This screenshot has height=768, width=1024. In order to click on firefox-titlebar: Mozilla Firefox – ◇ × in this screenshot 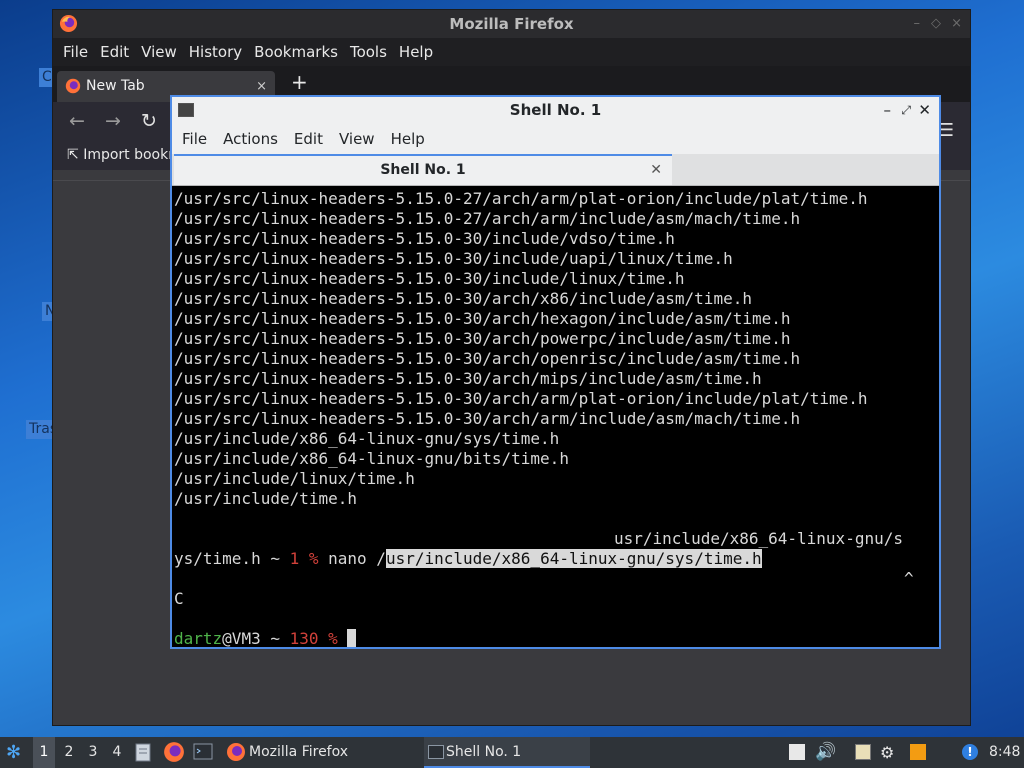, I will do `click(511, 24)`.